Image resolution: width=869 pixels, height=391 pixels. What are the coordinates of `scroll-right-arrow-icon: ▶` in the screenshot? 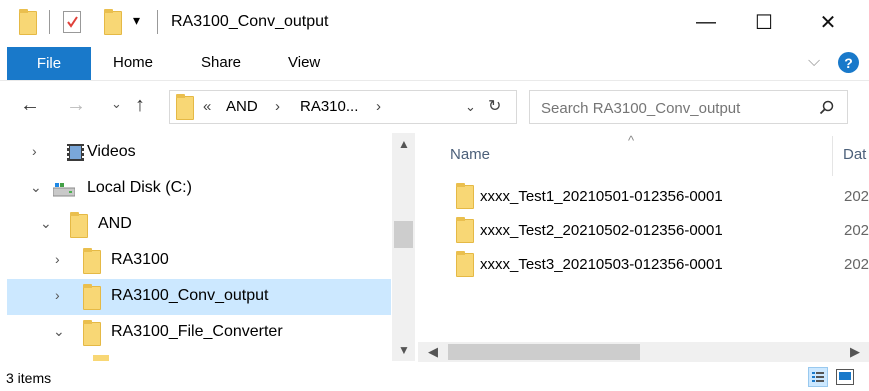 It's located at (855, 352).